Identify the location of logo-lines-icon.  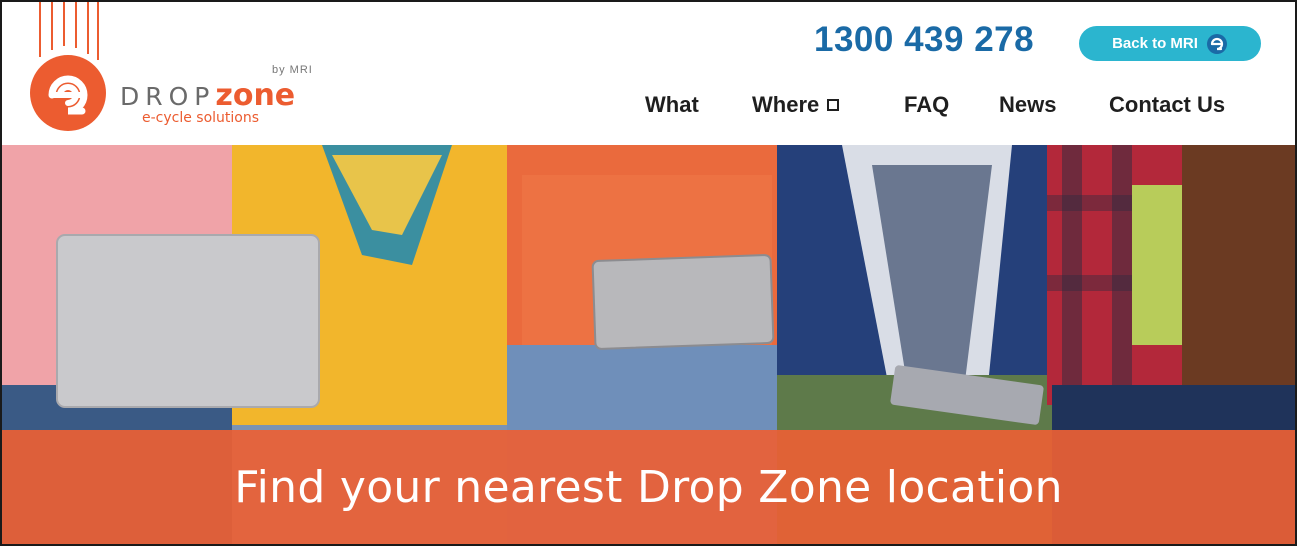
(69, 31).